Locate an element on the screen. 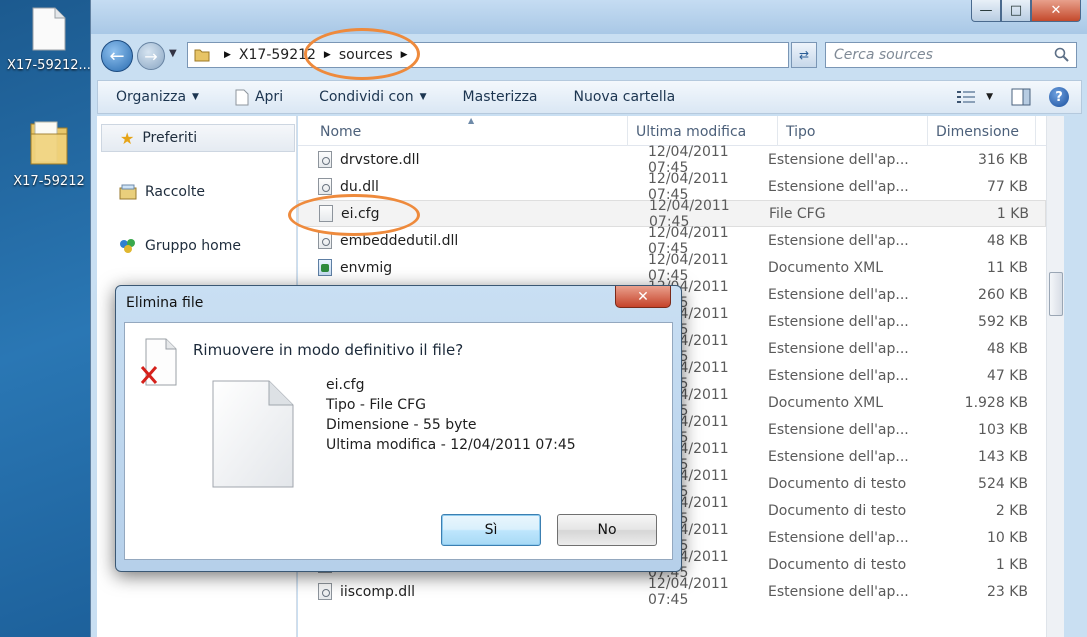 The width and height of the screenshot is (1087, 637). cell-size: 23 KB is located at coordinates (1007, 591).